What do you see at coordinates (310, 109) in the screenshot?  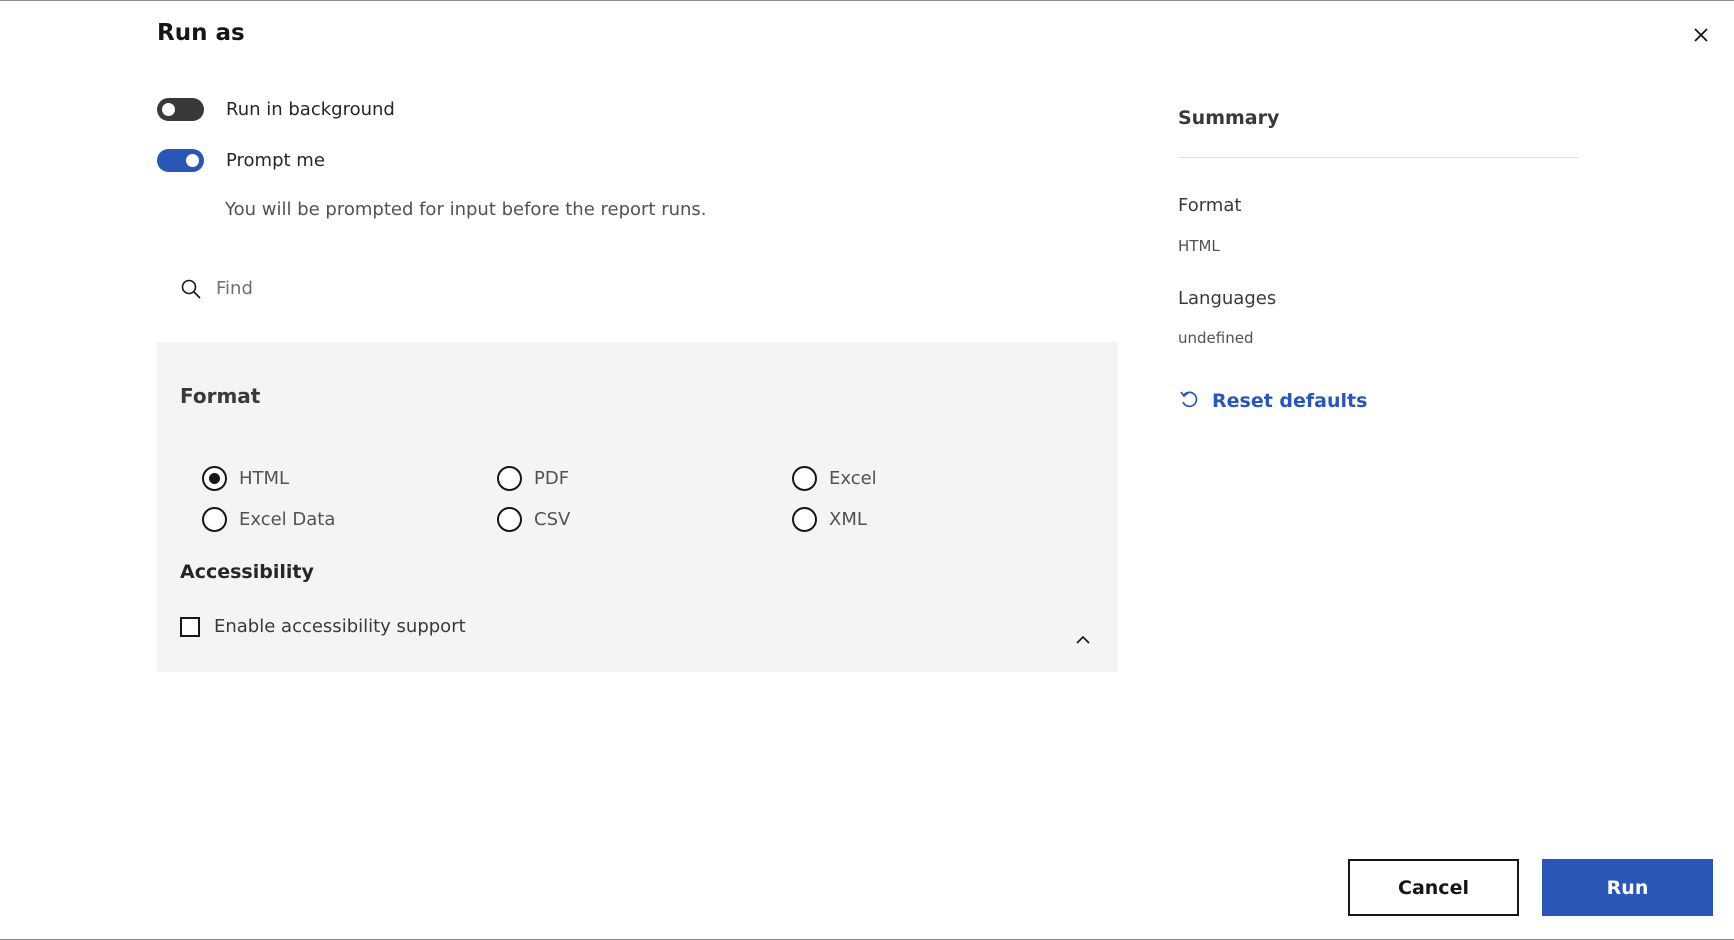 I see `run-in-background-label: Run in background` at bounding box center [310, 109].